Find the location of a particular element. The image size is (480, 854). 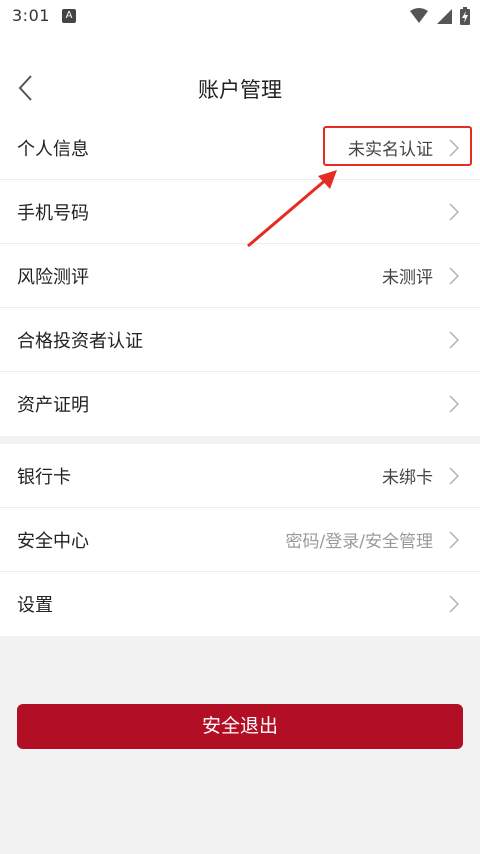

row-risk-assessment: 风险测评 未测评 is located at coordinates (240, 276).